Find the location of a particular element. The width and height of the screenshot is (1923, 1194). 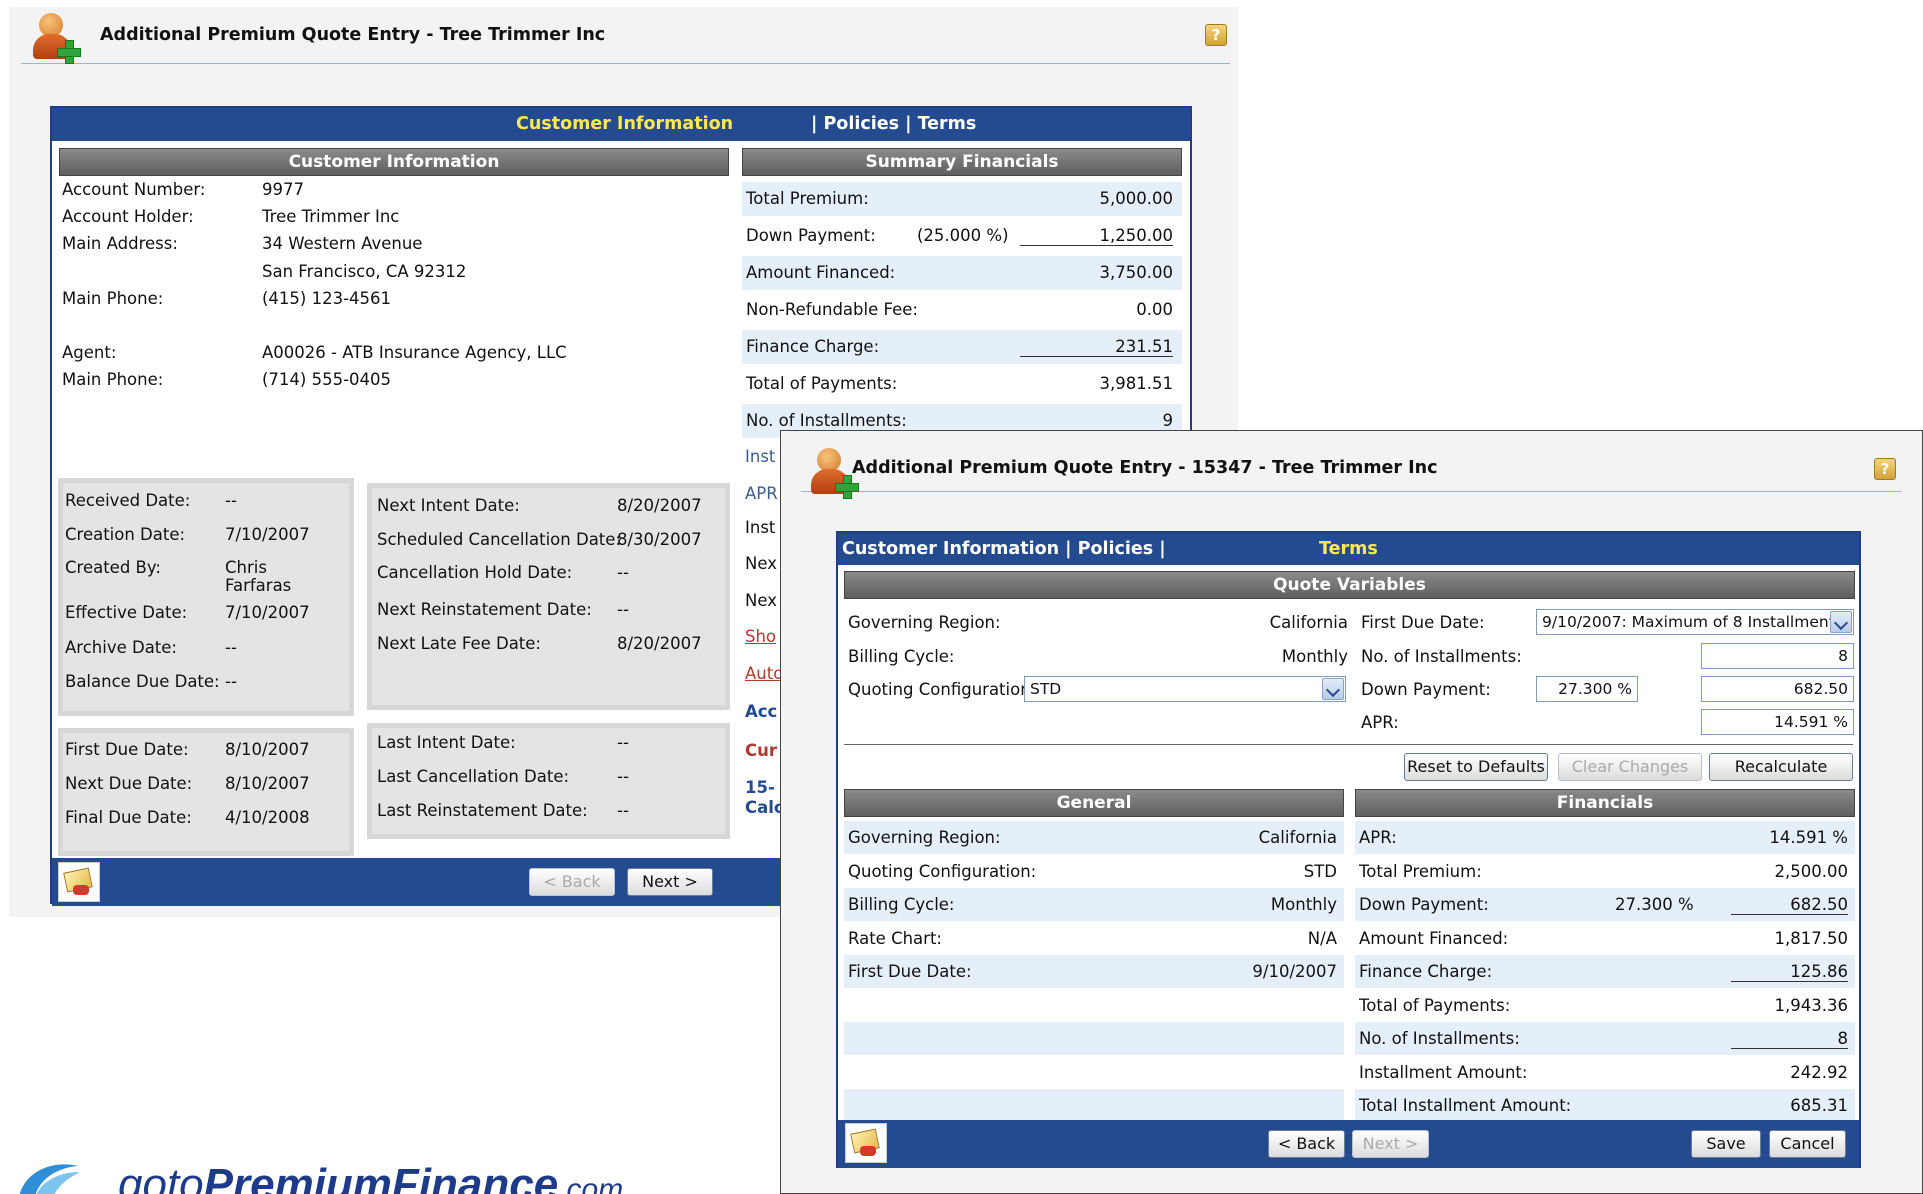

tab-customer-information: Customer Information is located at coordinates (624, 124).